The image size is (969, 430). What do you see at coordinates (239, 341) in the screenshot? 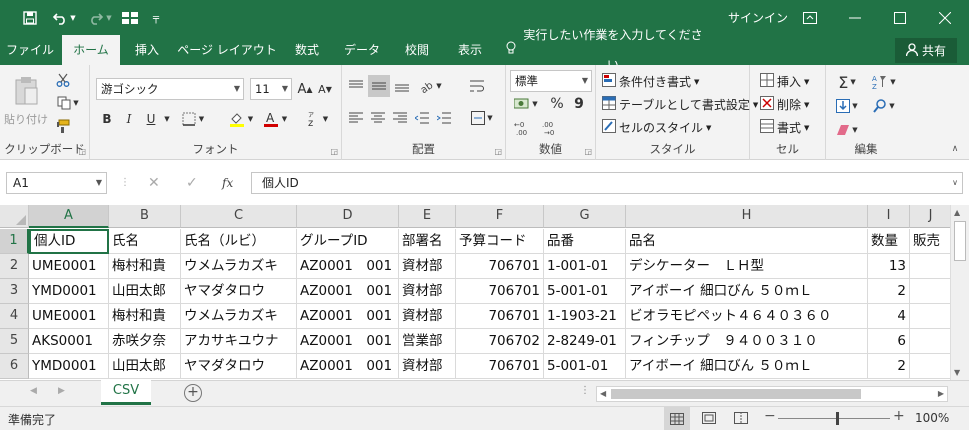
I see `cell: アカサキユウナ` at bounding box center [239, 341].